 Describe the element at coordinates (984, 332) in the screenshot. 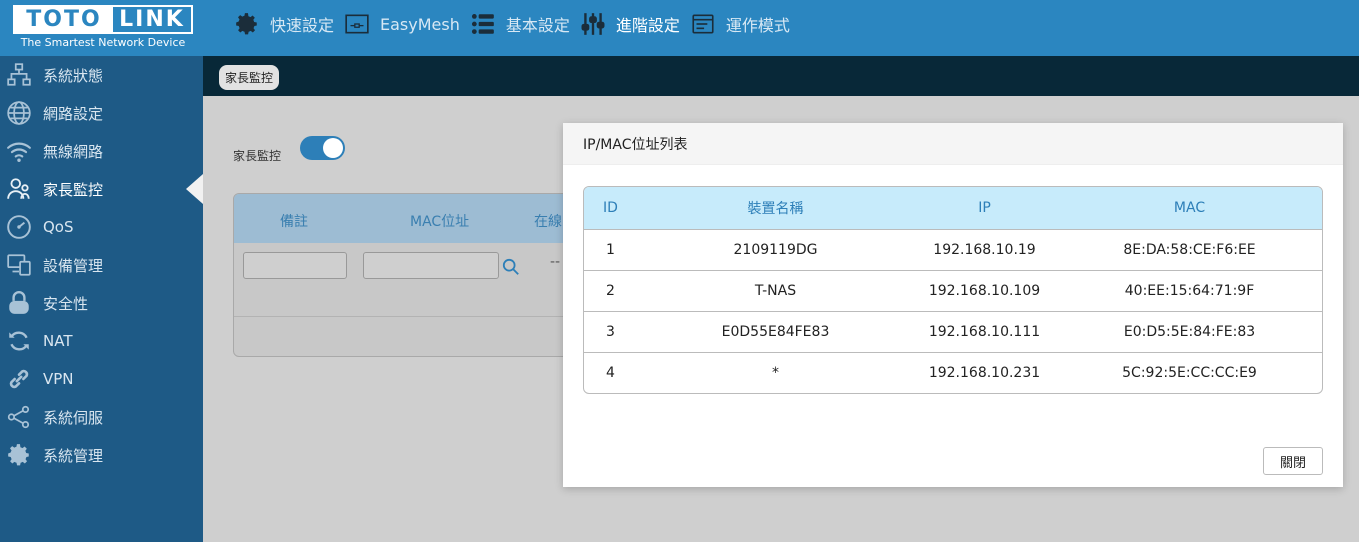

I see `cell-ip: 192.168.10.111` at that location.